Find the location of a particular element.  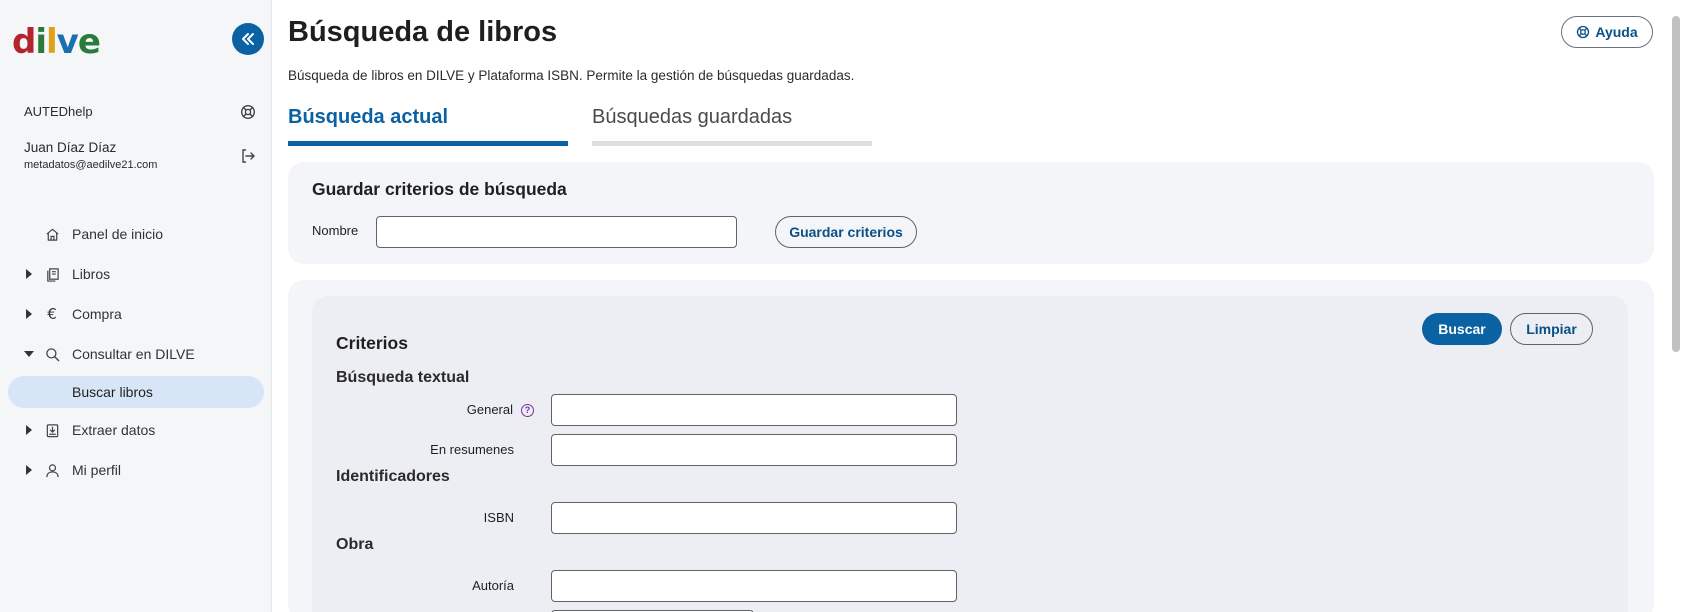

caret-down-icon is located at coordinates (29, 354).